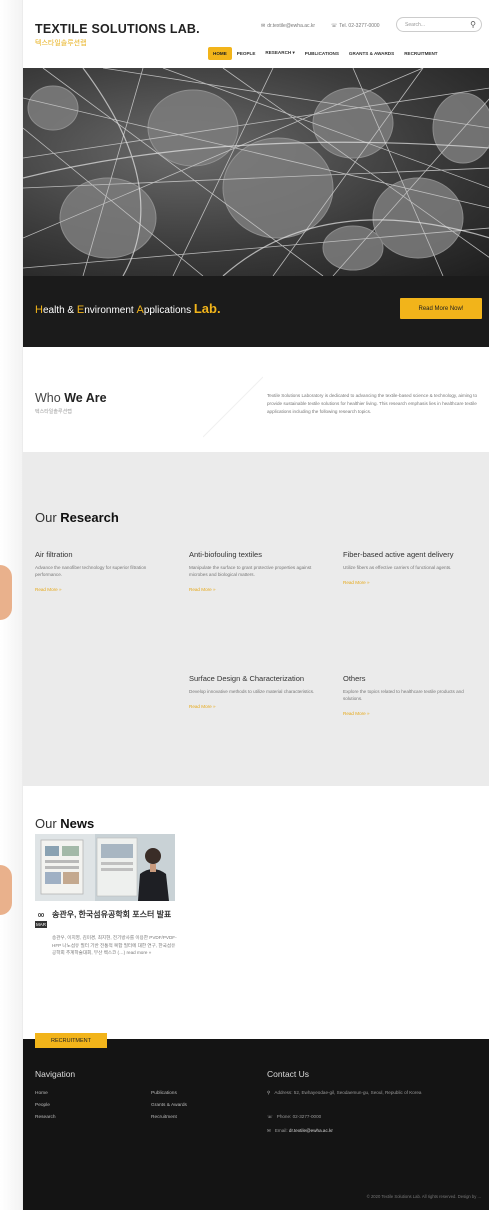 This screenshot has height=1210, width=489. Describe the element at coordinates (55, 1074) in the screenshot. I see `footer-nav-title: Navigation` at that location.